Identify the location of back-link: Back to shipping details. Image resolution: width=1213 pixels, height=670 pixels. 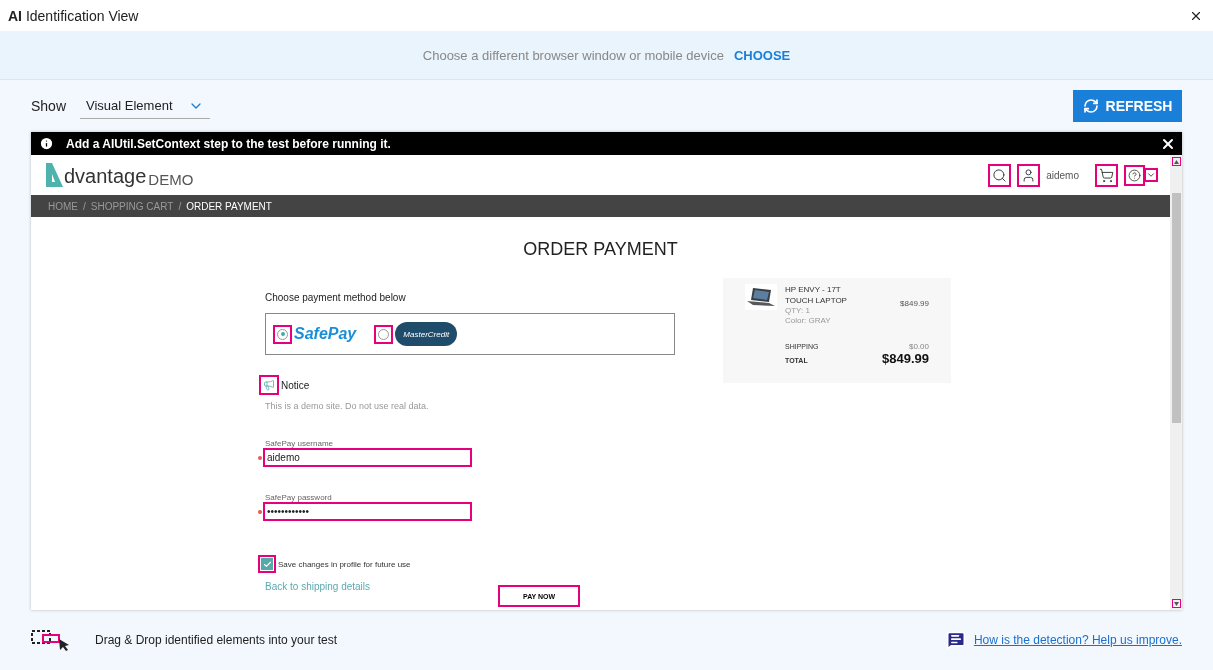
(318, 586).